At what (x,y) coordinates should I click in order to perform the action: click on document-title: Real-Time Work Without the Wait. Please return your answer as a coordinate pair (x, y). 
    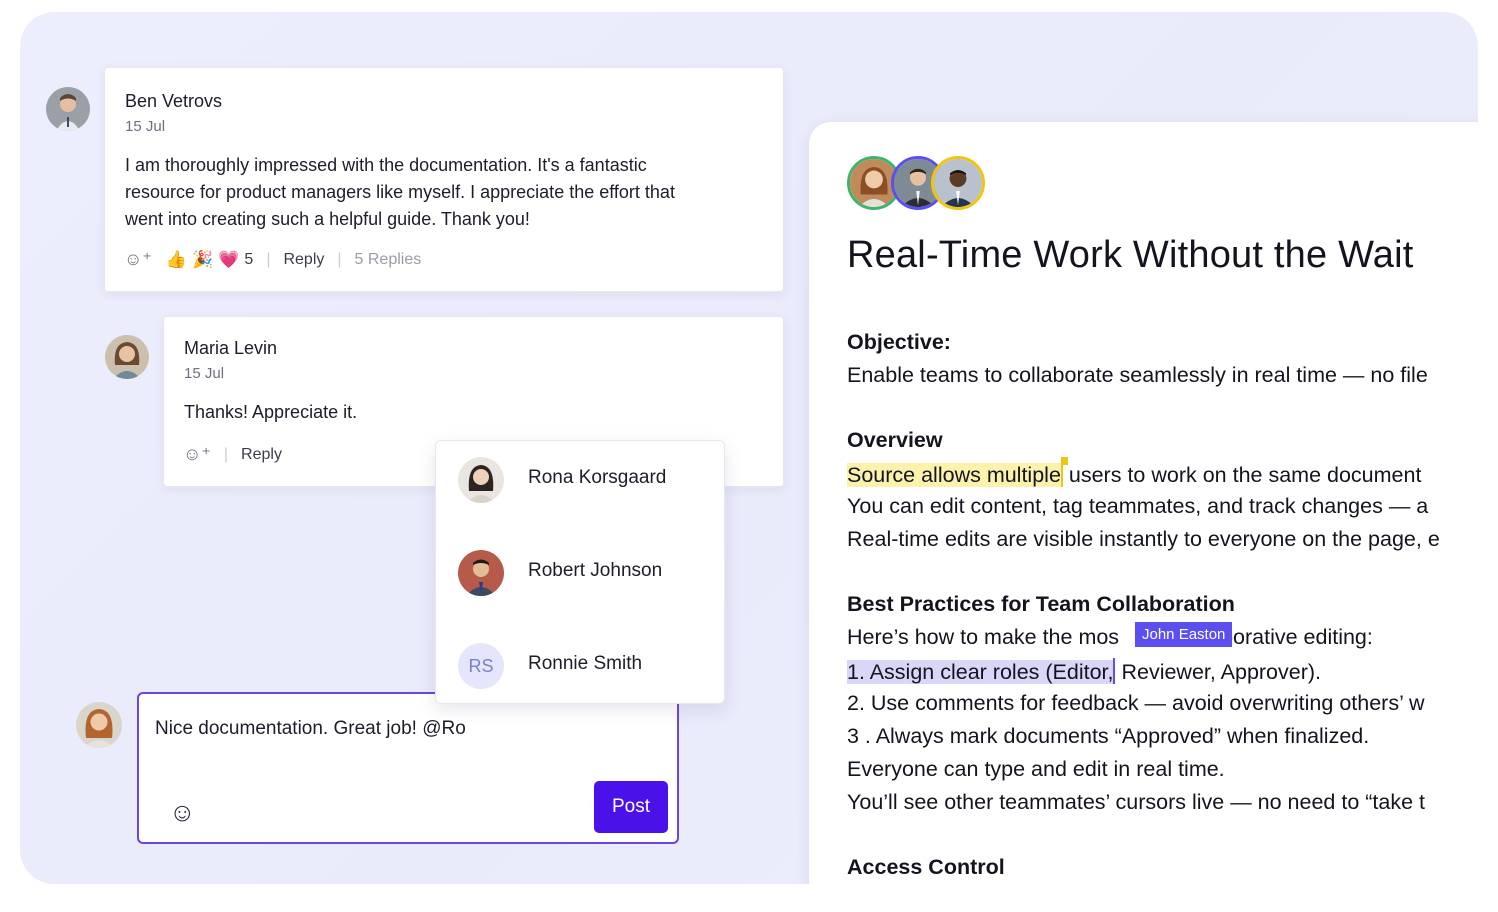
    Looking at the image, I should click on (1130, 255).